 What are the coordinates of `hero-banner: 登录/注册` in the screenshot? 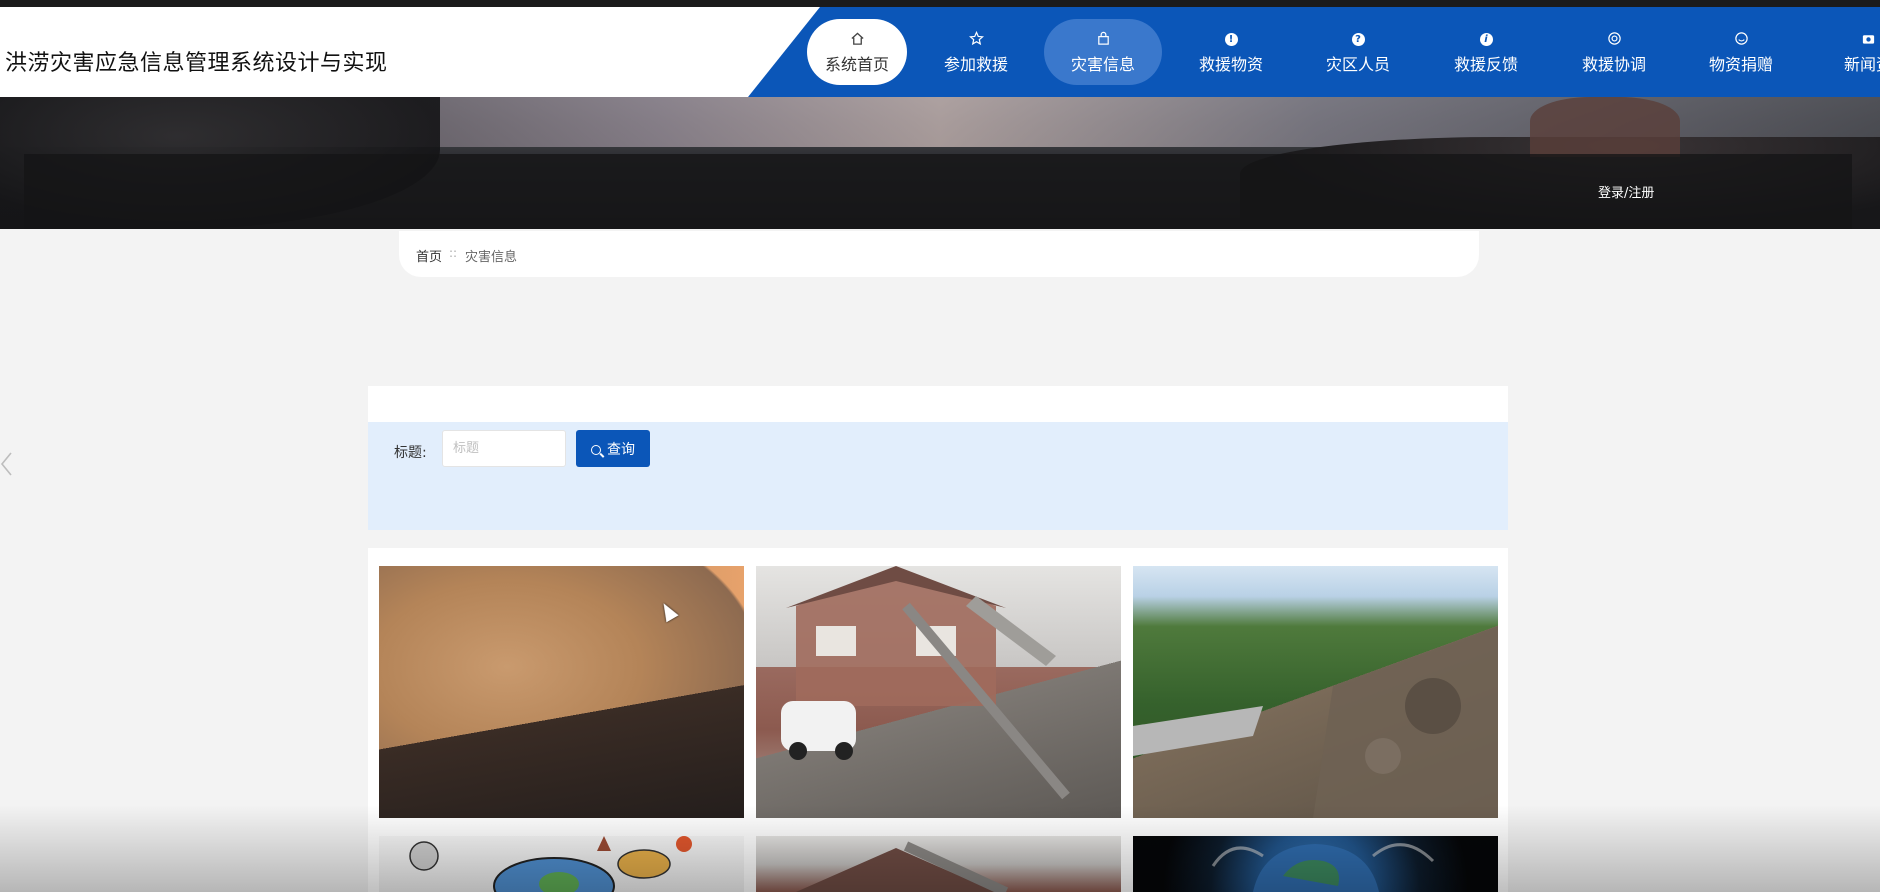 It's located at (940, 163).